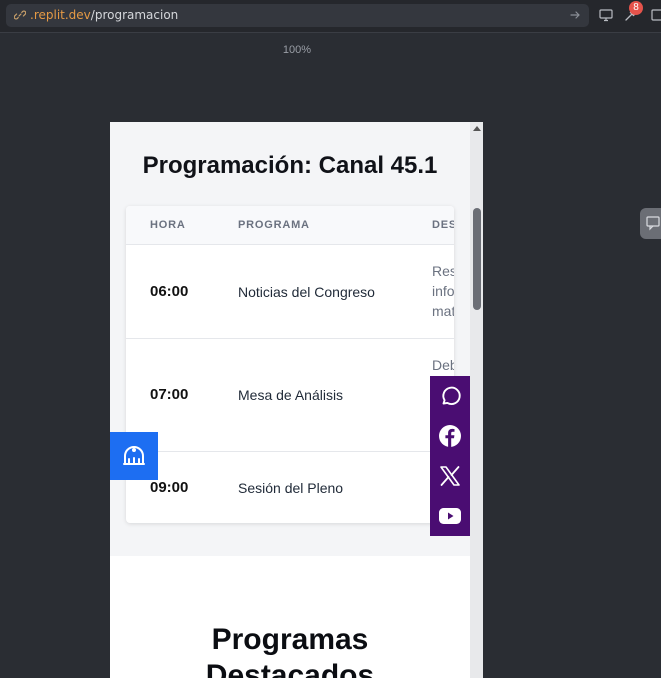 The height and width of the screenshot is (678, 661). Describe the element at coordinates (306, 292) in the screenshot. I see `row-programa: Noticias del Congreso` at that location.